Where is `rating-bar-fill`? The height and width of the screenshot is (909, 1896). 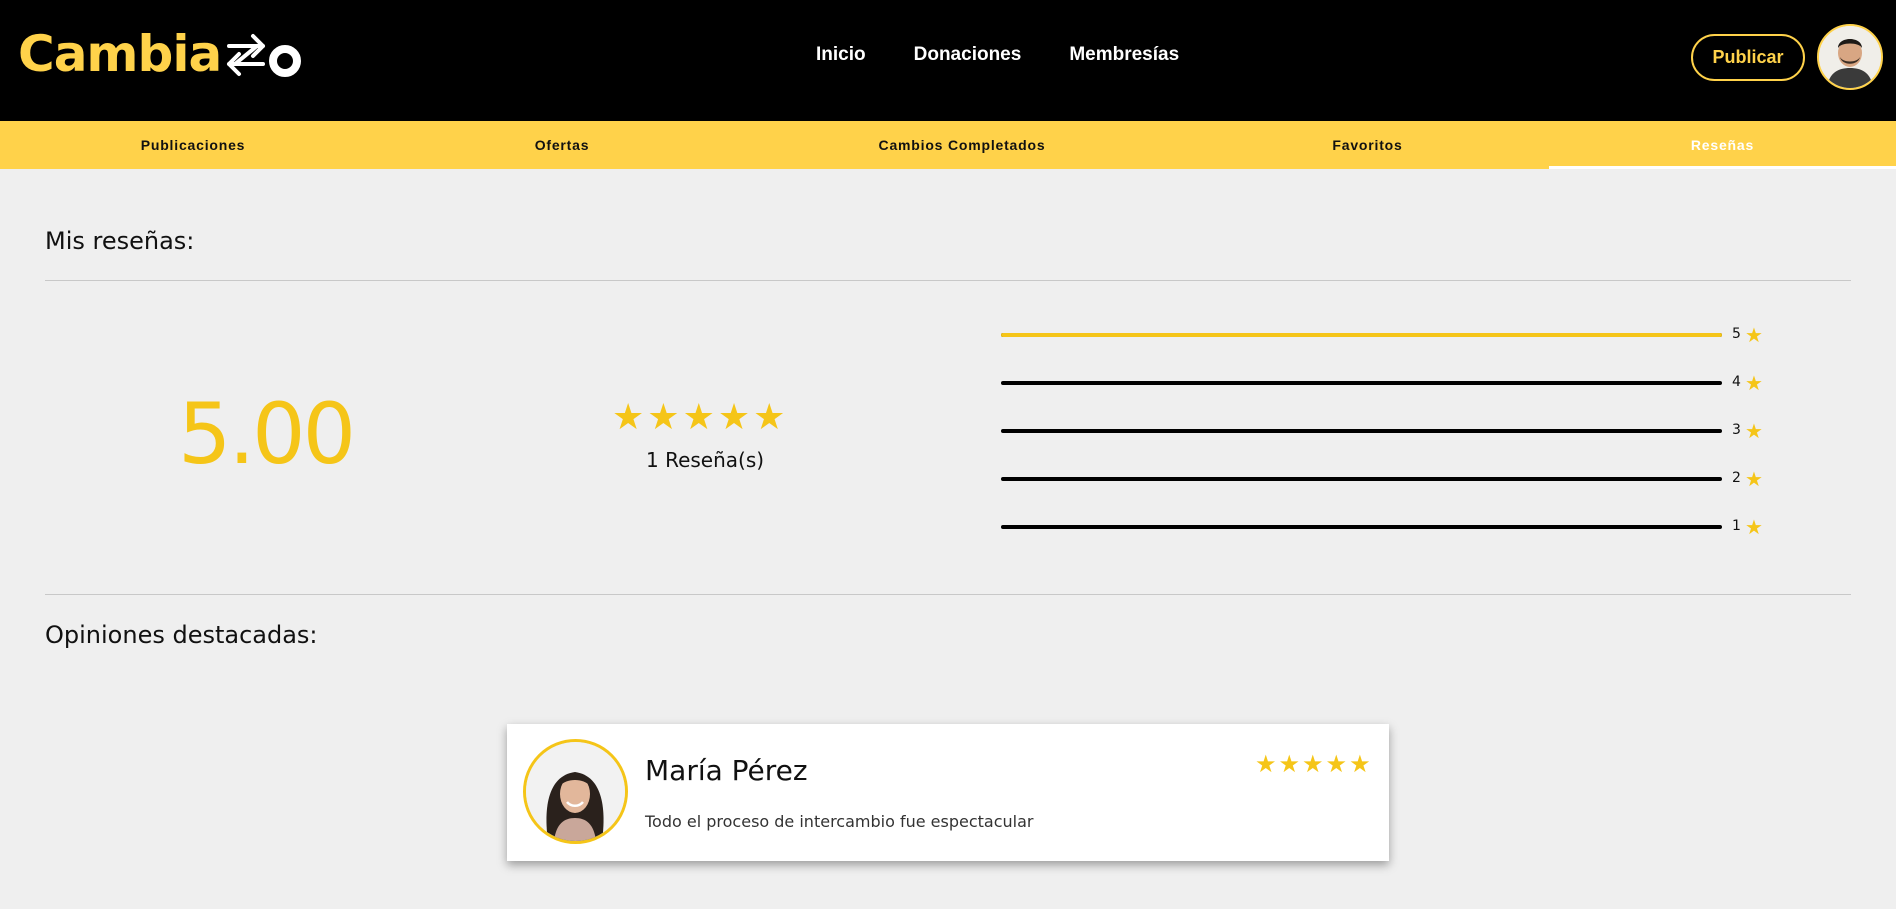
rating-bar-fill is located at coordinates (1361, 335).